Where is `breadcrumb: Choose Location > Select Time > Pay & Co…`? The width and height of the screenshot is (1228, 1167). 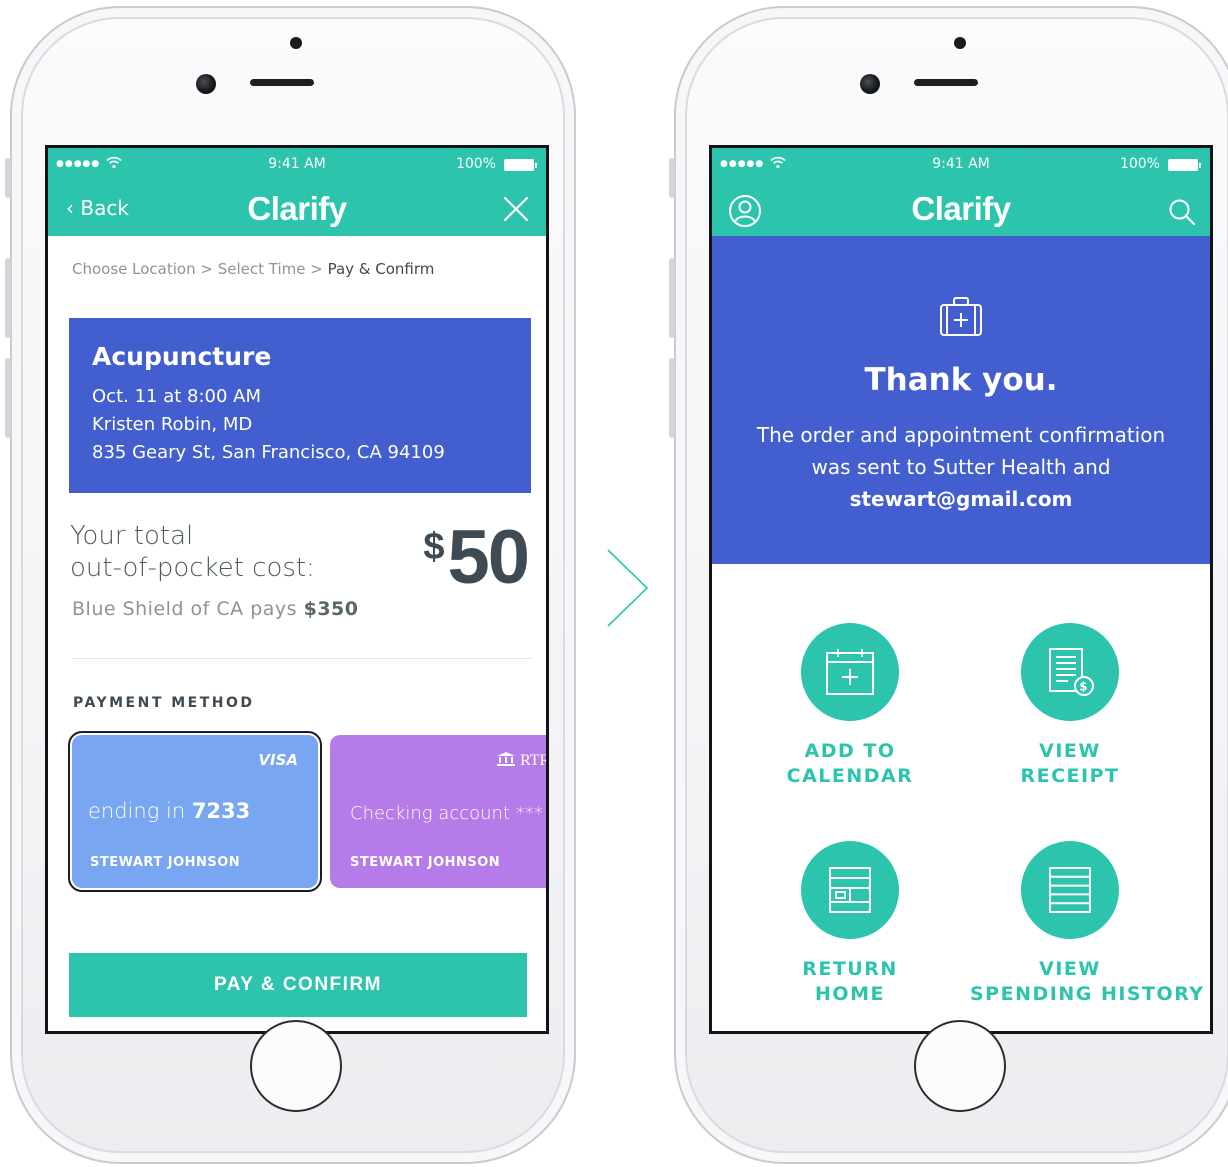 breadcrumb: Choose Location > Select Time > Pay & Co… is located at coordinates (253, 269).